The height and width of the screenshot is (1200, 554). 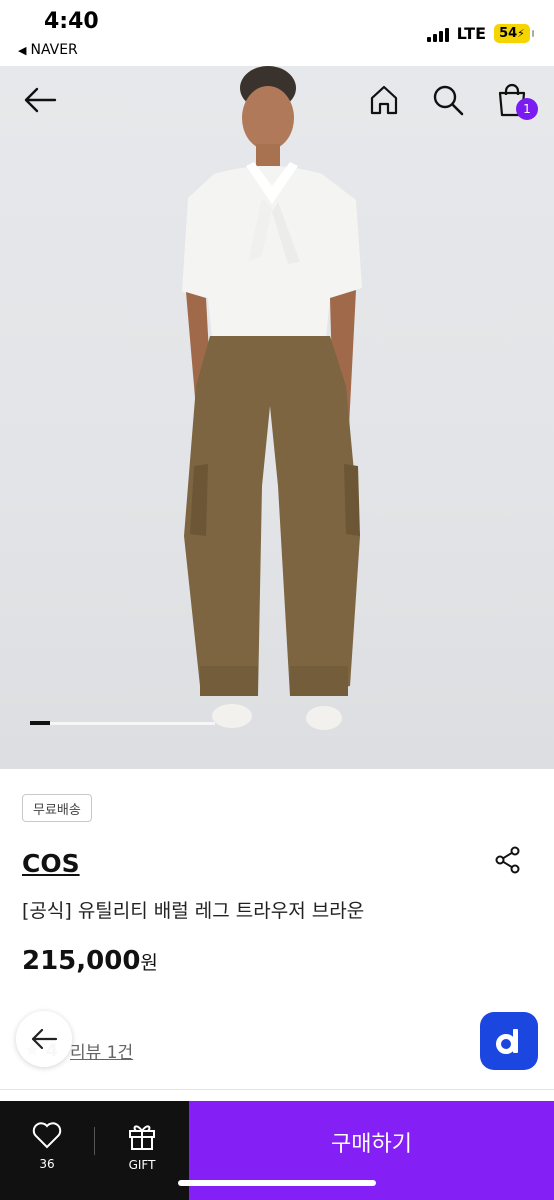 What do you see at coordinates (277, 1089) in the screenshot?
I see `section-divider` at bounding box center [277, 1089].